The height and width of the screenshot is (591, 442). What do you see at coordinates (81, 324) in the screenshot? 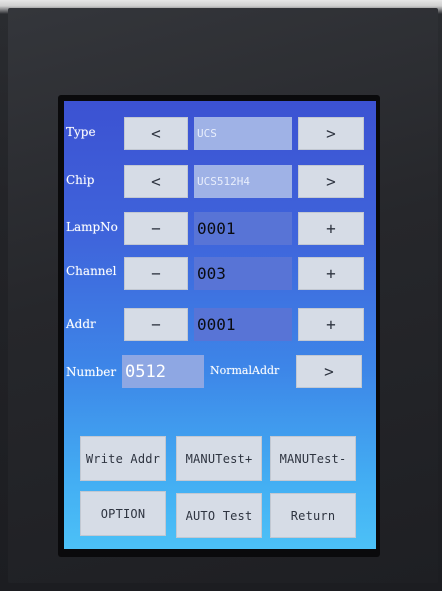
I see `addr-label: Addr` at bounding box center [81, 324].